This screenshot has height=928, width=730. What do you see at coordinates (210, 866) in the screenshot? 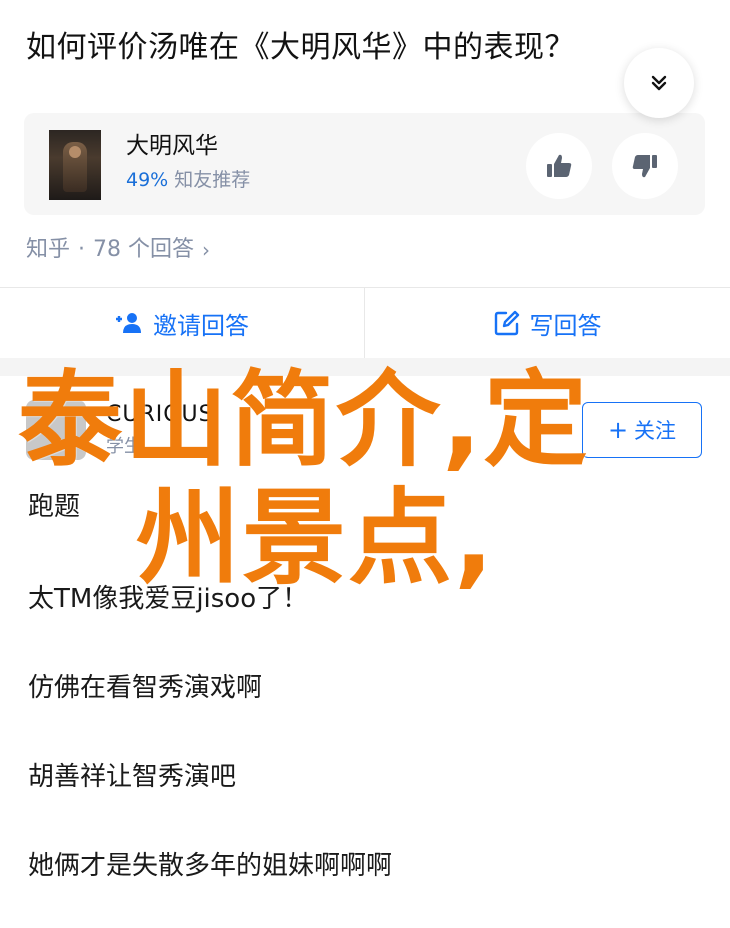
I see `answer-text-line: 她俩才是失散多年的姐妹啊啊啊` at bounding box center [210, 866].